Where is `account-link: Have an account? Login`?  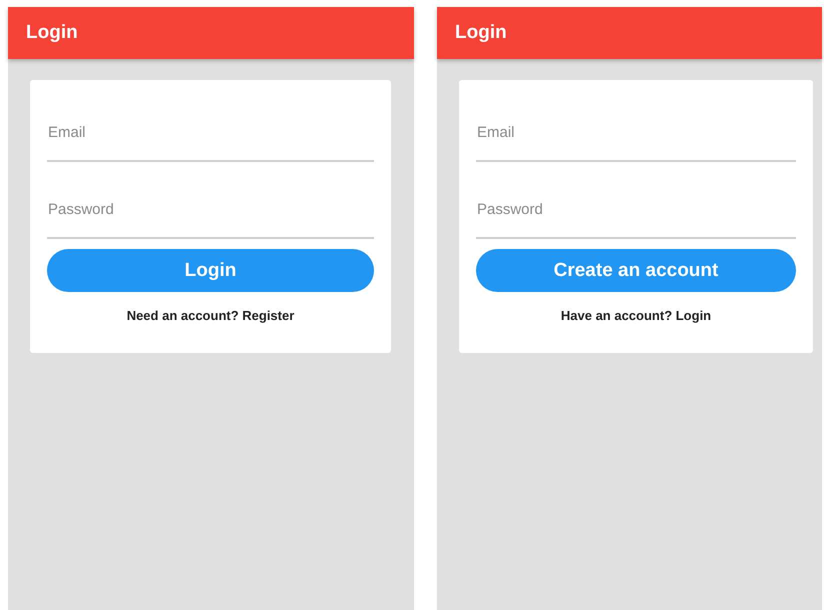 account-link: Have an account? Login is located at coordinates (636, 315).